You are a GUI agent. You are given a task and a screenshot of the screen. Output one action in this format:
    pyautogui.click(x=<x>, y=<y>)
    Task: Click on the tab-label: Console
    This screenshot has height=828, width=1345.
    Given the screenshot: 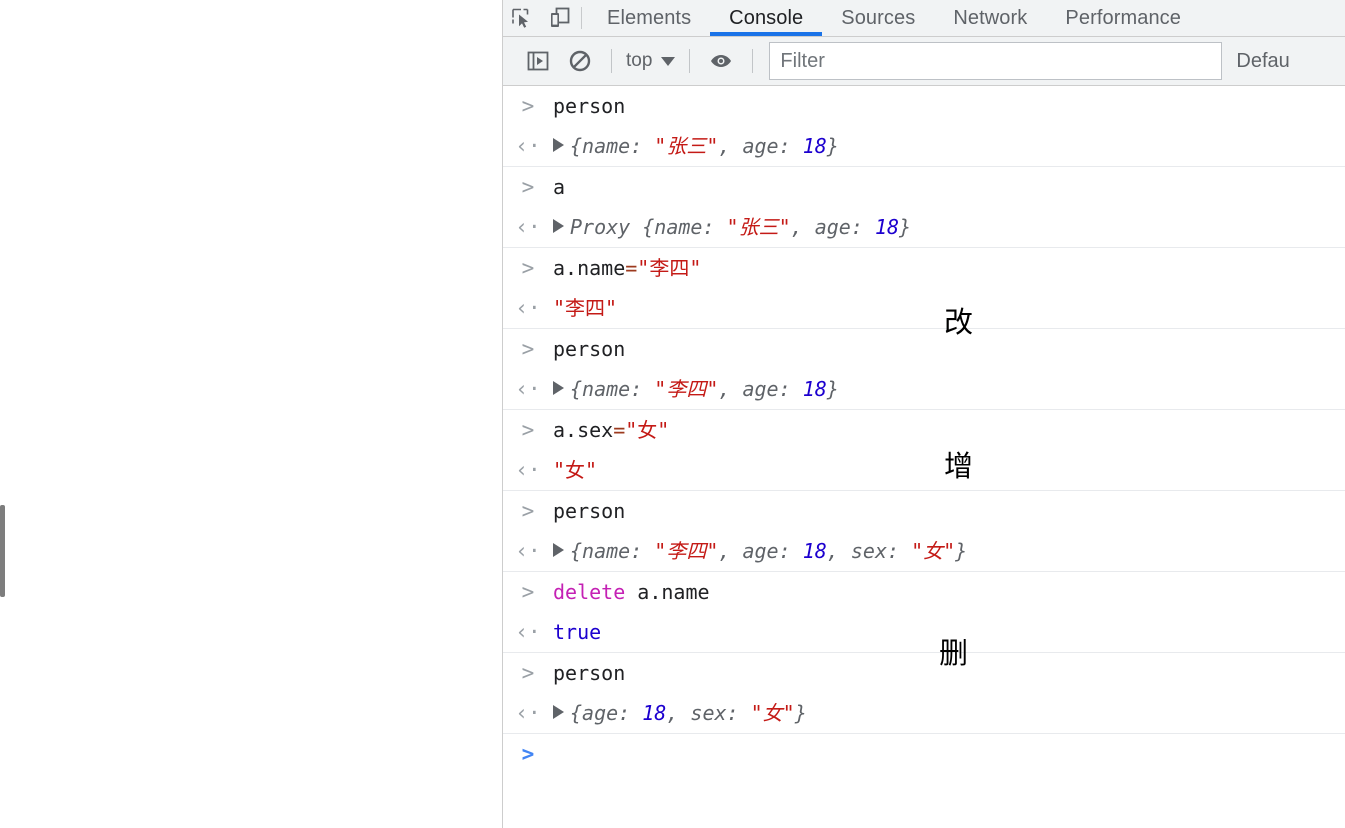 What is the action you would take?
    pyautogui.click(x=766, y=17)
    